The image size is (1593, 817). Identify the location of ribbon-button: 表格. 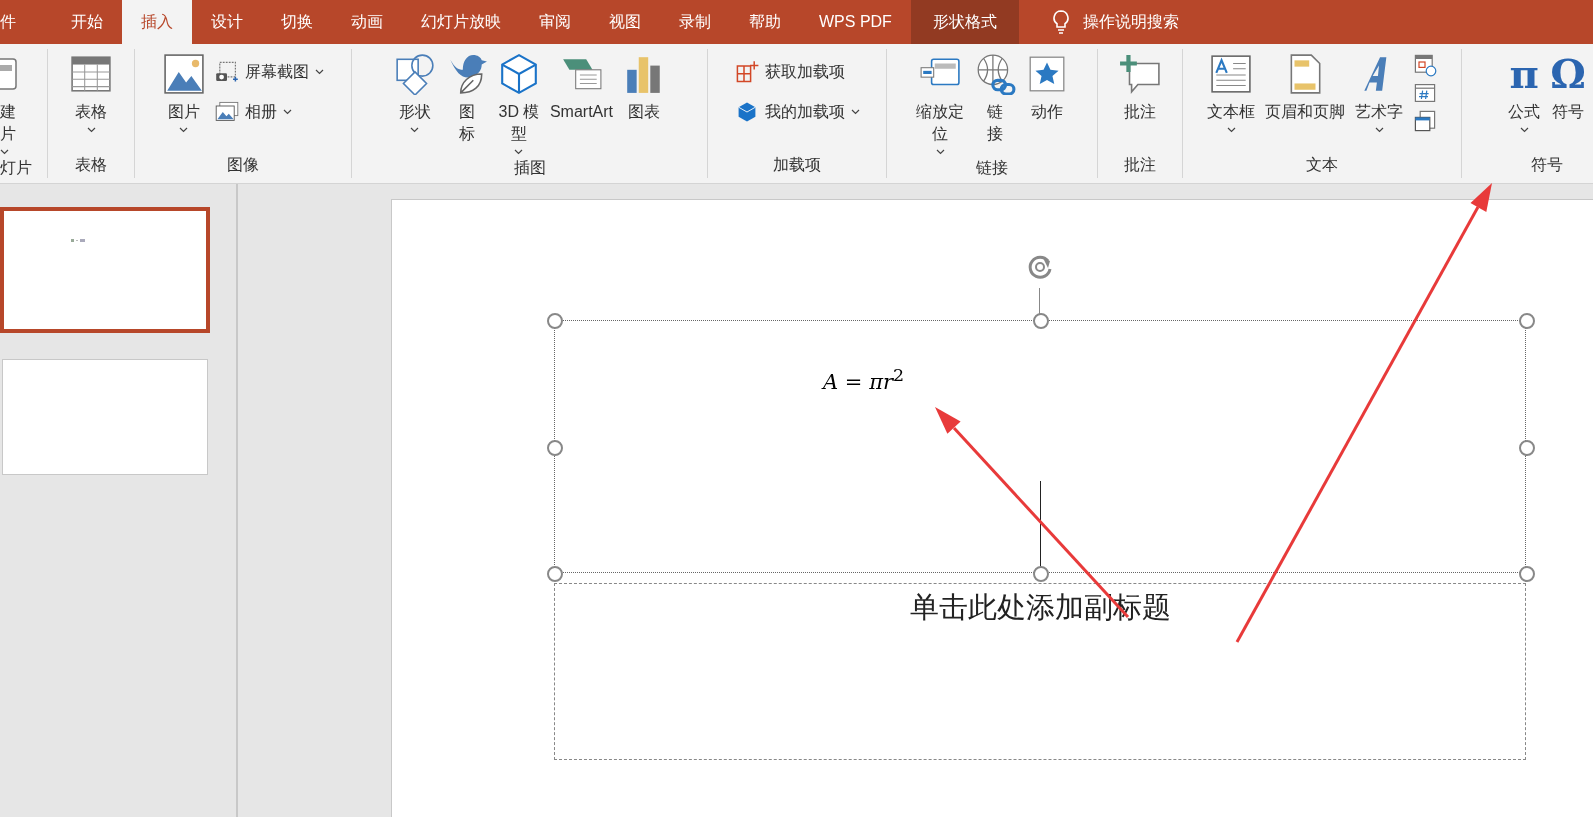
(91, 102).